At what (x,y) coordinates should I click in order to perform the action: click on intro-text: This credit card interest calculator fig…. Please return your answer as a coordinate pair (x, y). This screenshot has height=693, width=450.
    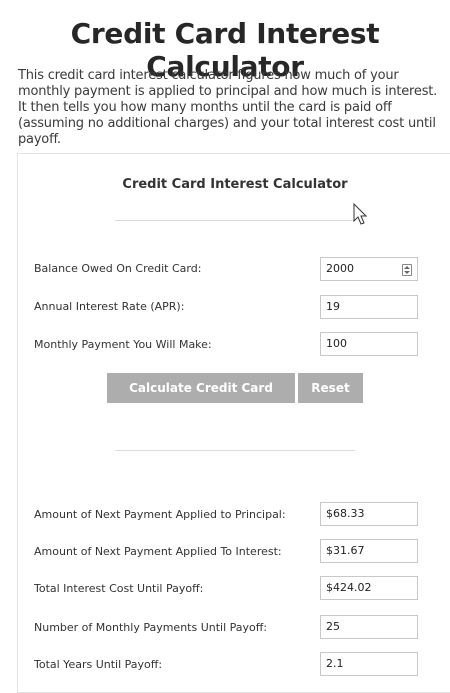
    Looking at the image, I should click on (228, 107).